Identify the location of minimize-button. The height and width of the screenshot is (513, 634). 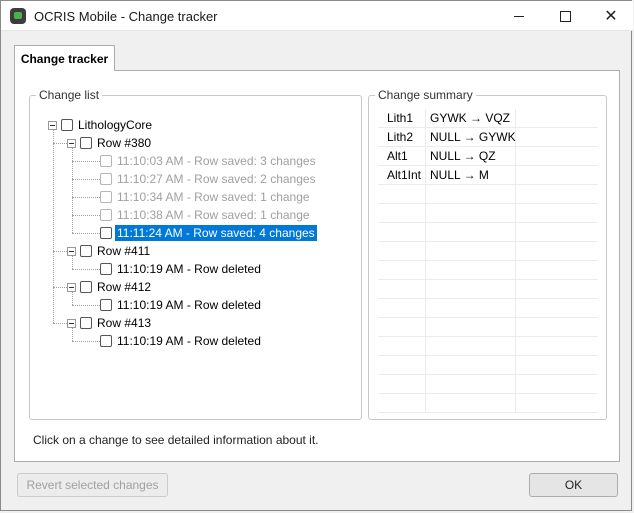
(519, 16).